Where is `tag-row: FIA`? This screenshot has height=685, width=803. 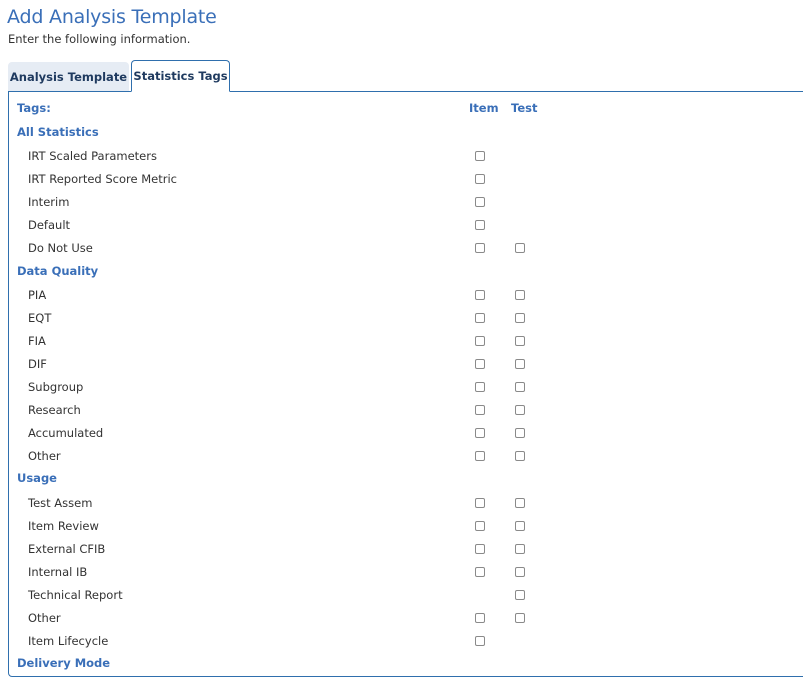
tag-row: FIA is located at coordinates (406, 339).